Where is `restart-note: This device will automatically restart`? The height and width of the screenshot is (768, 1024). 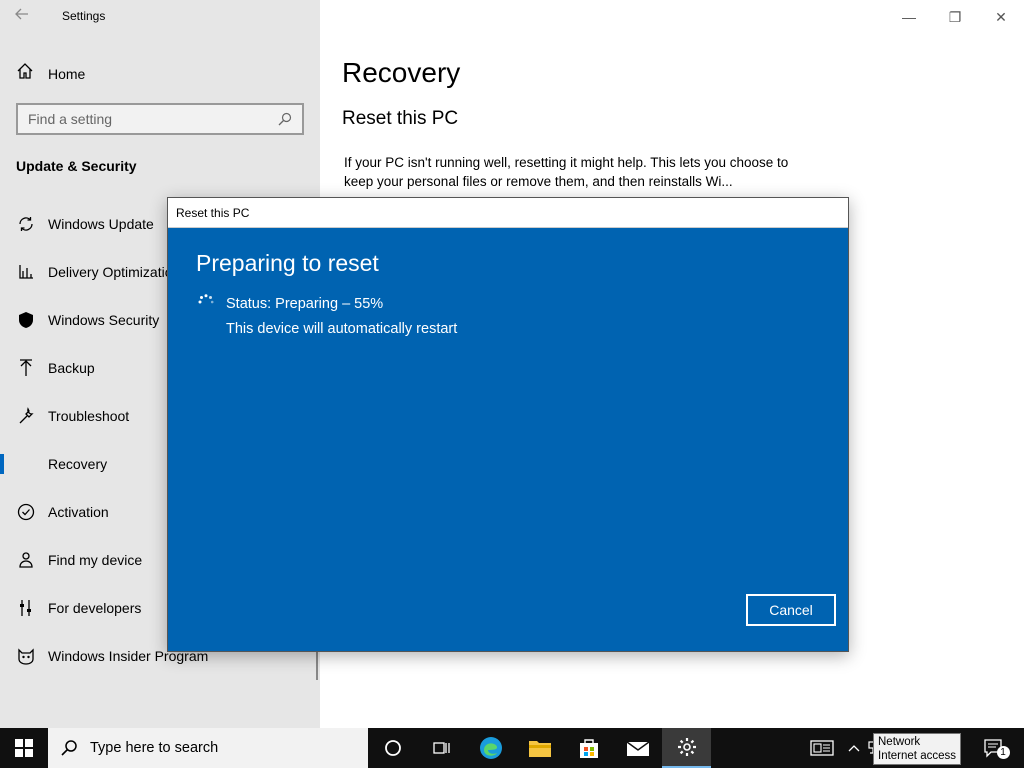 restart-note: This device will automatically restart is located at coordinates (342, 329).